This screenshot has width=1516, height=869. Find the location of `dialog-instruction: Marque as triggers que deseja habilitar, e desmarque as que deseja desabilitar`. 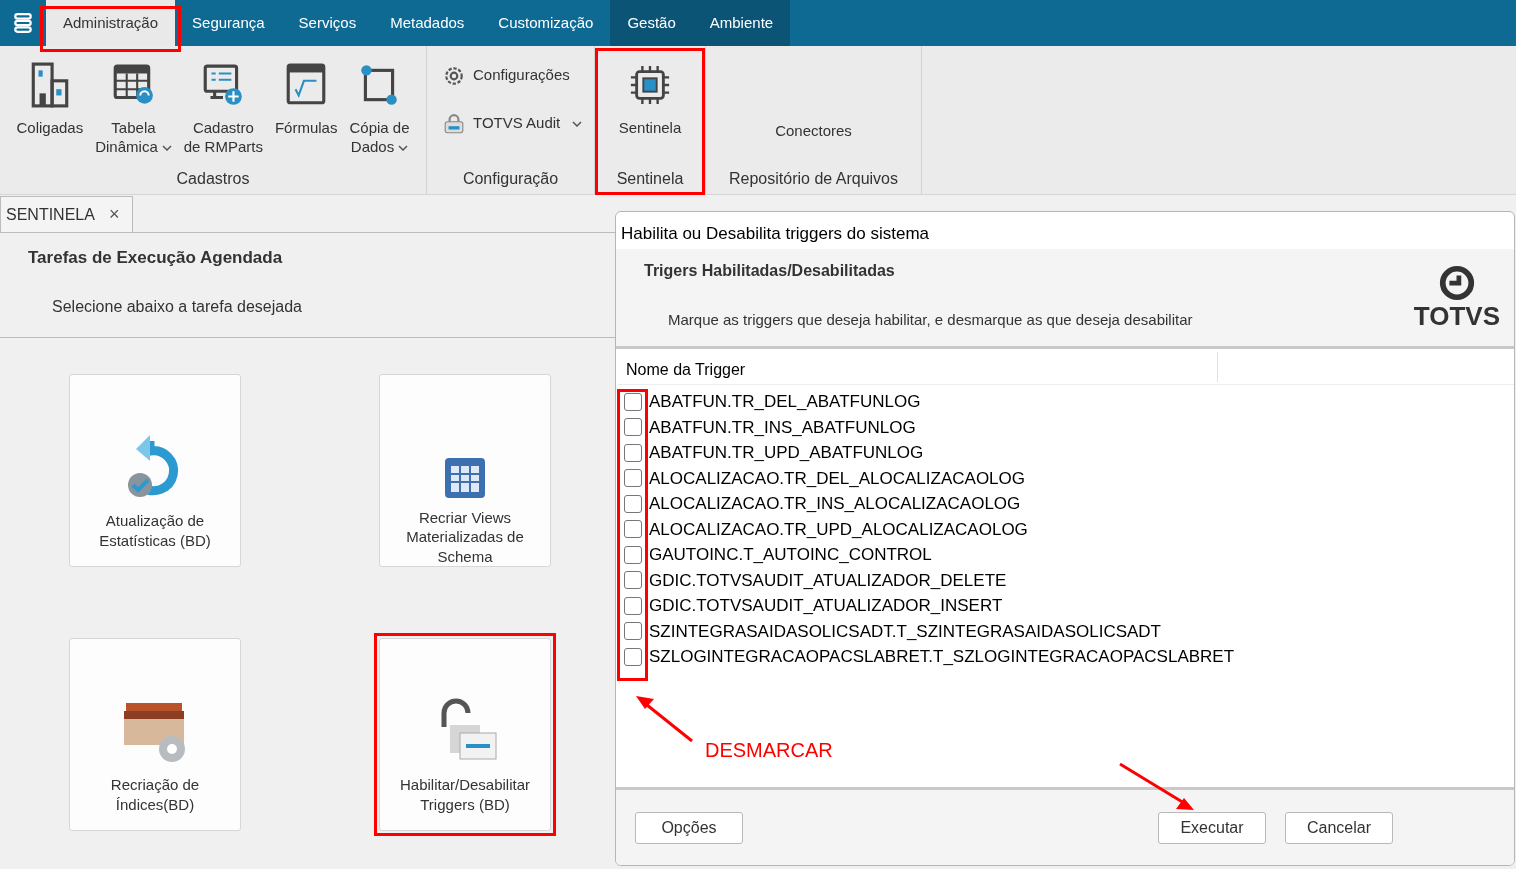

dialog-instruction: Marque as triggers que deseja habilitar, e desmarque as que deseja desabilitar is located at coordinates (930, 320).